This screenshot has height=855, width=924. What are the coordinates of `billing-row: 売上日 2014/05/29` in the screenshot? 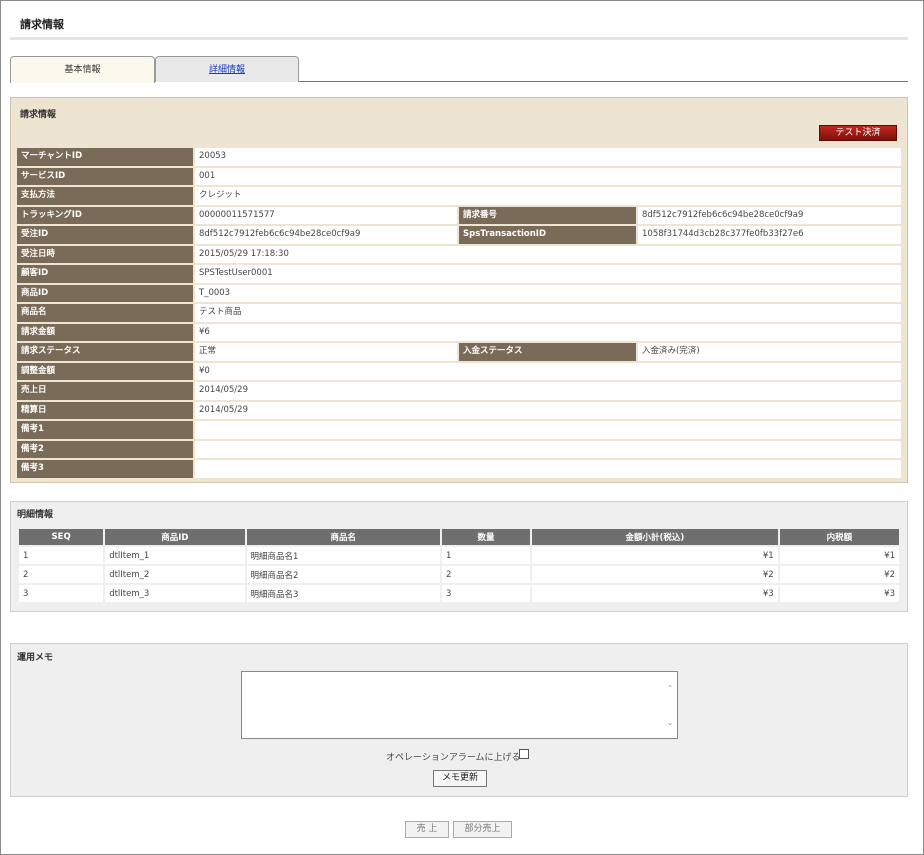 It's located at (459, 391).